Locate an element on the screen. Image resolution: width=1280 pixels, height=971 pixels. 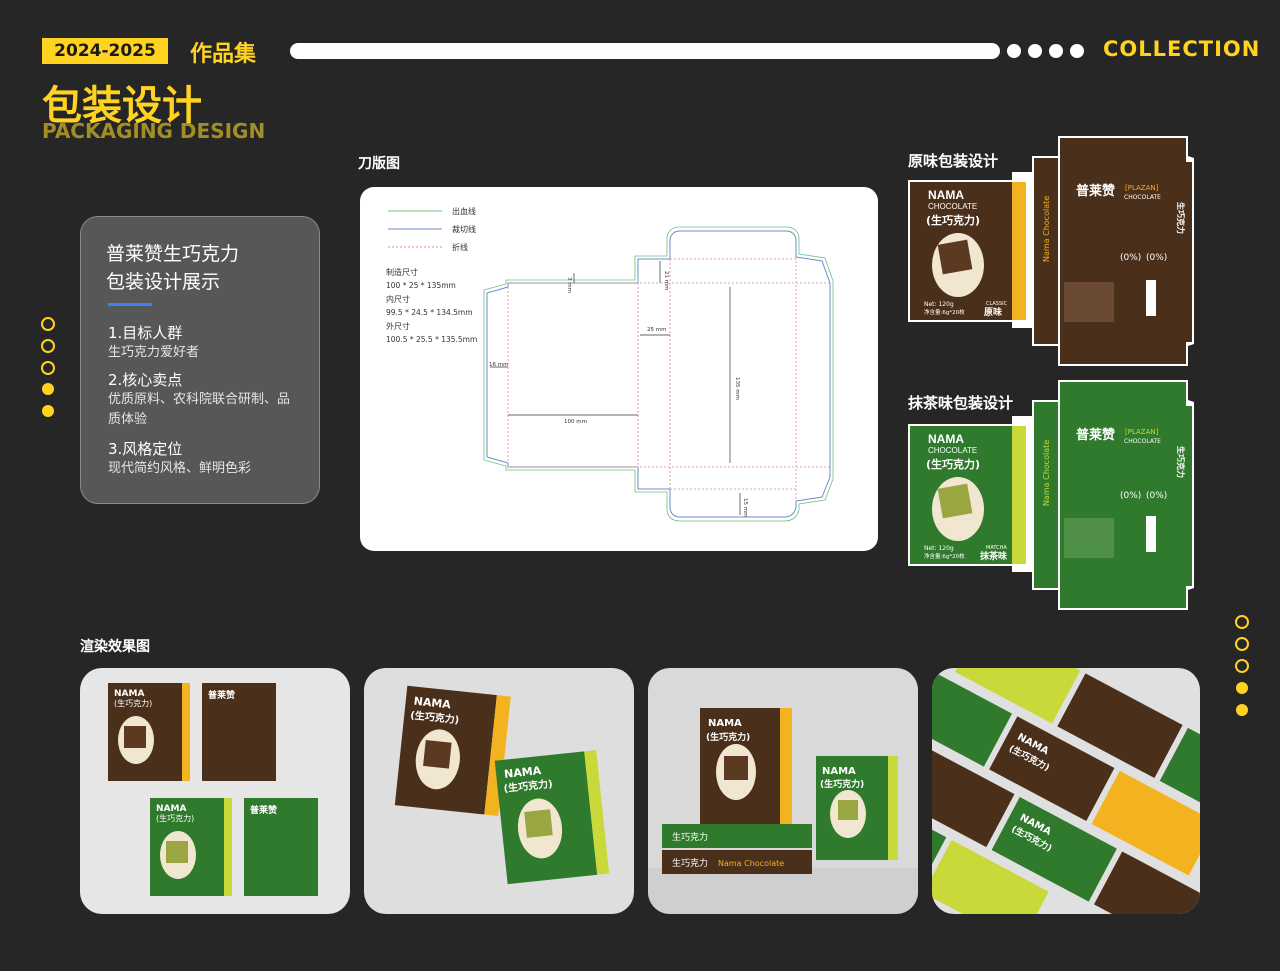
classic-yellow-strip is located at coordinates (1019, 251).